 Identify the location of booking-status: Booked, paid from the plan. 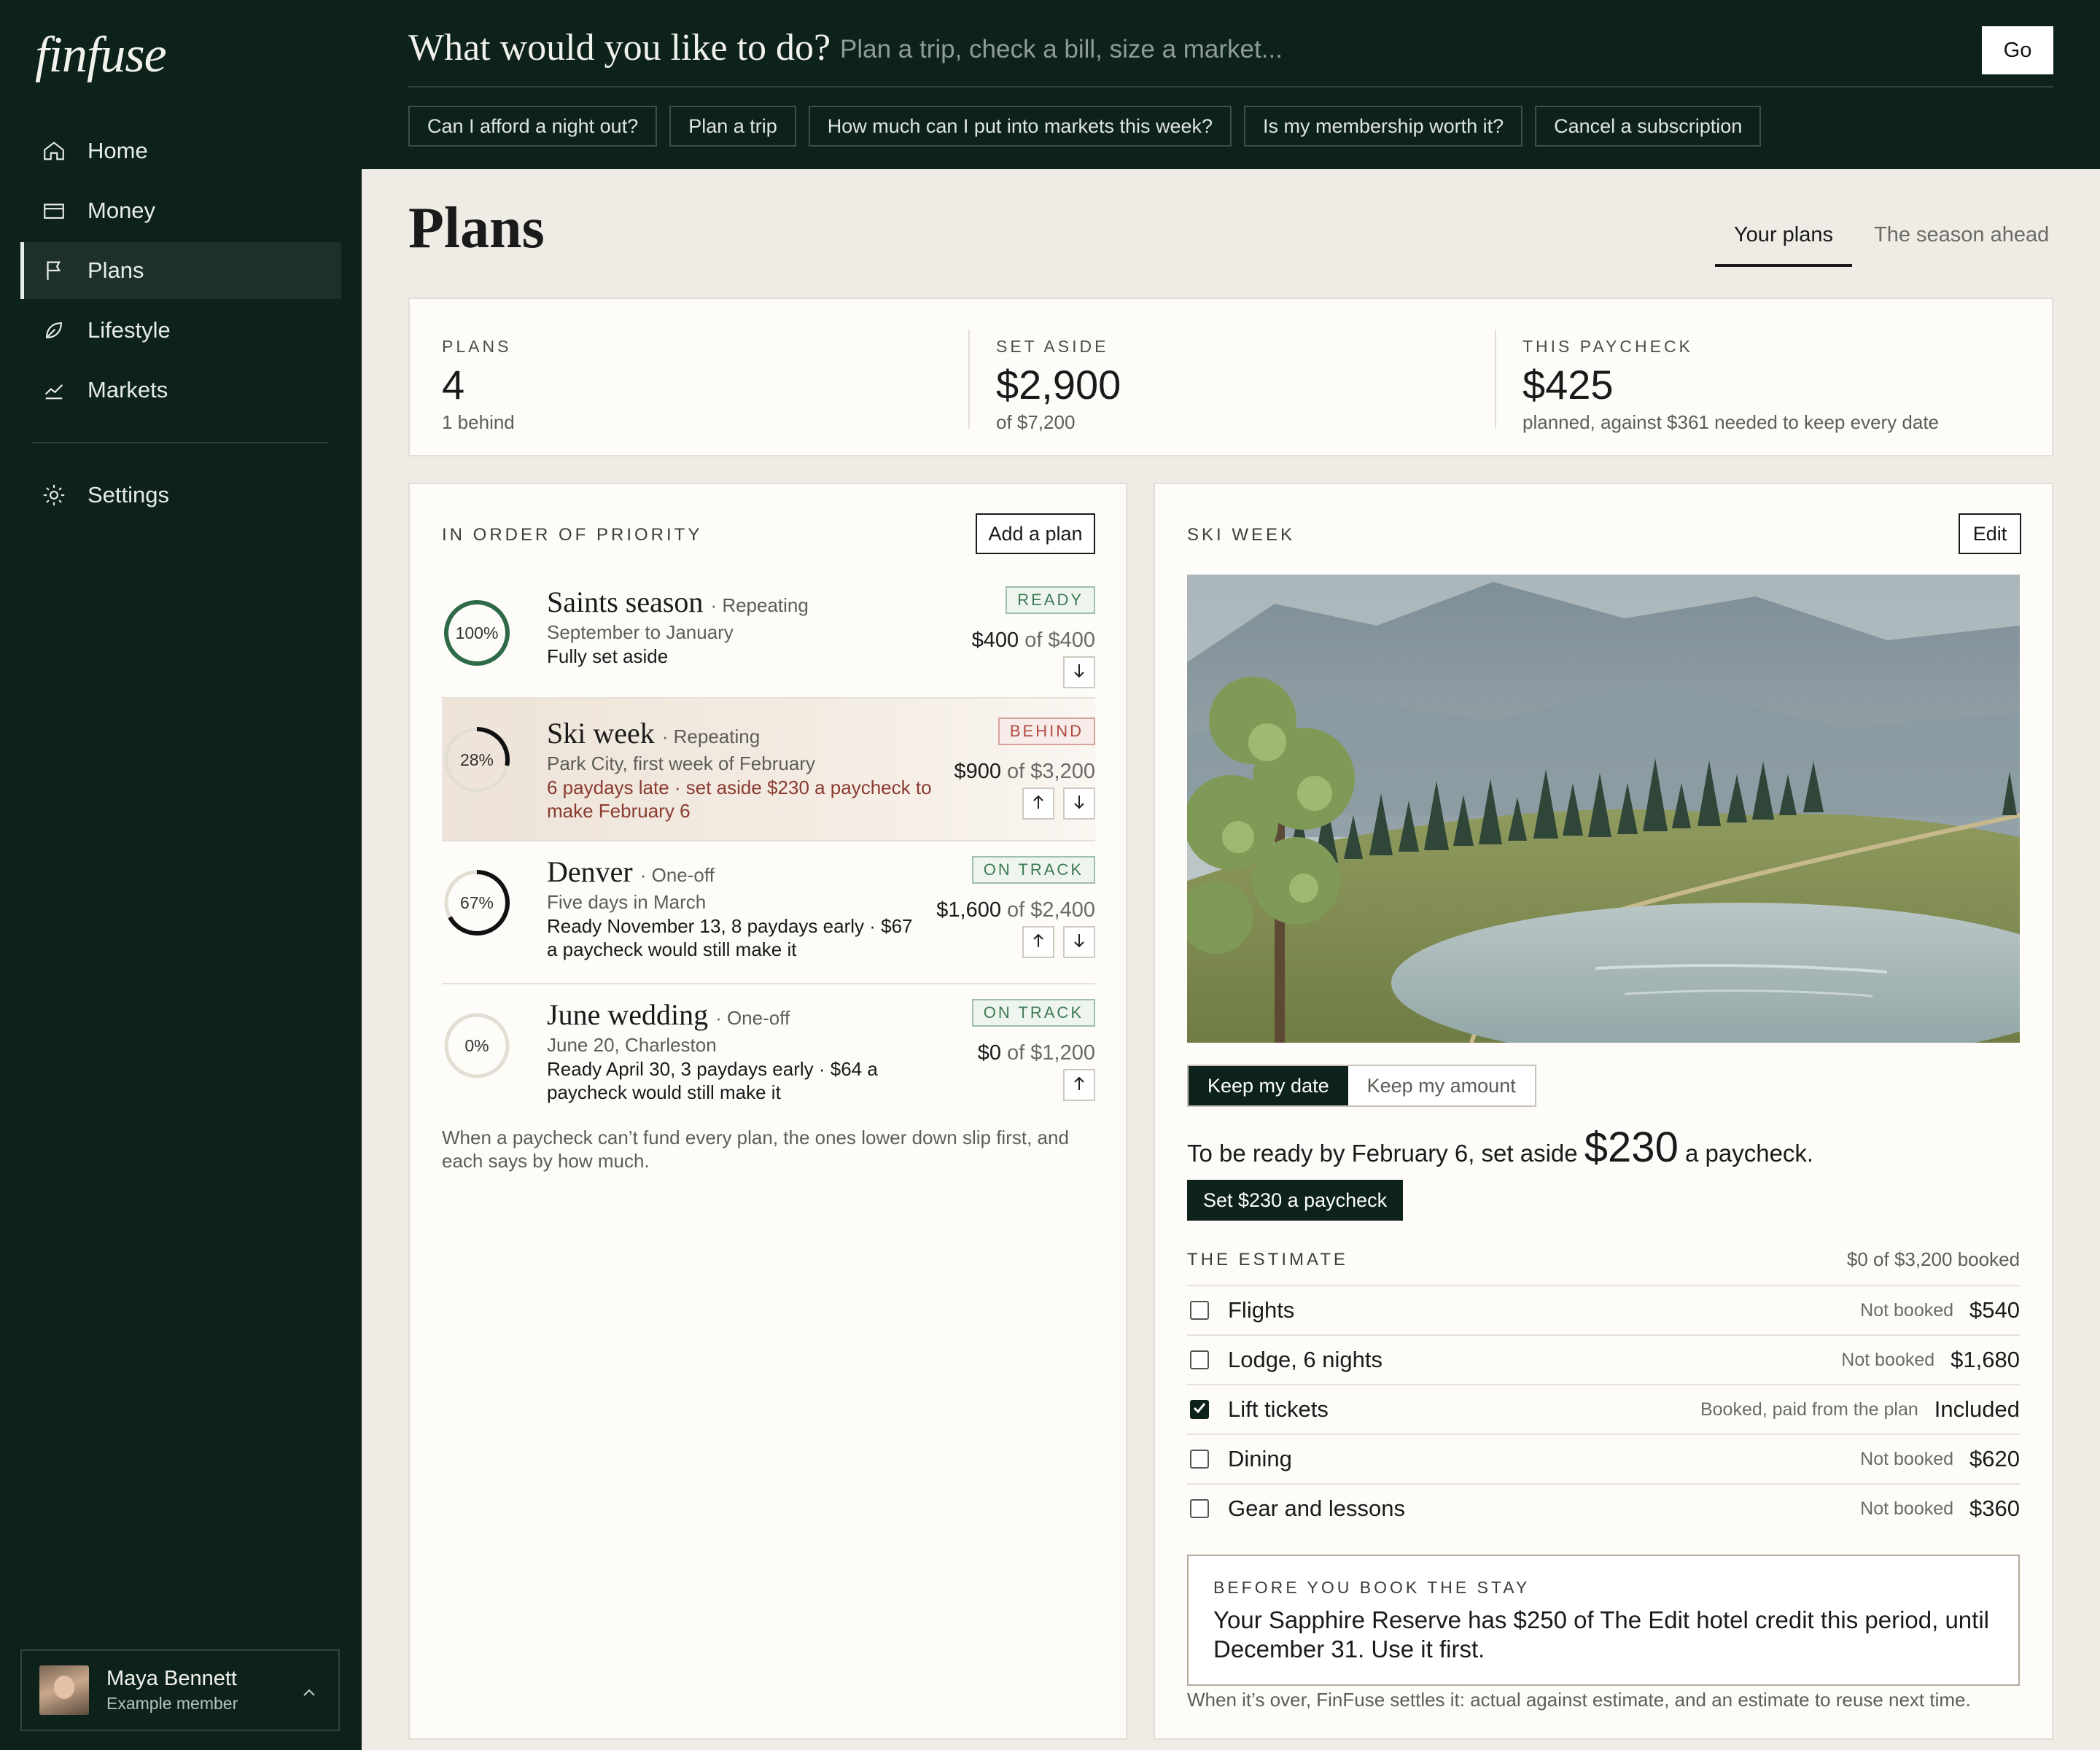
(1809, 1409).